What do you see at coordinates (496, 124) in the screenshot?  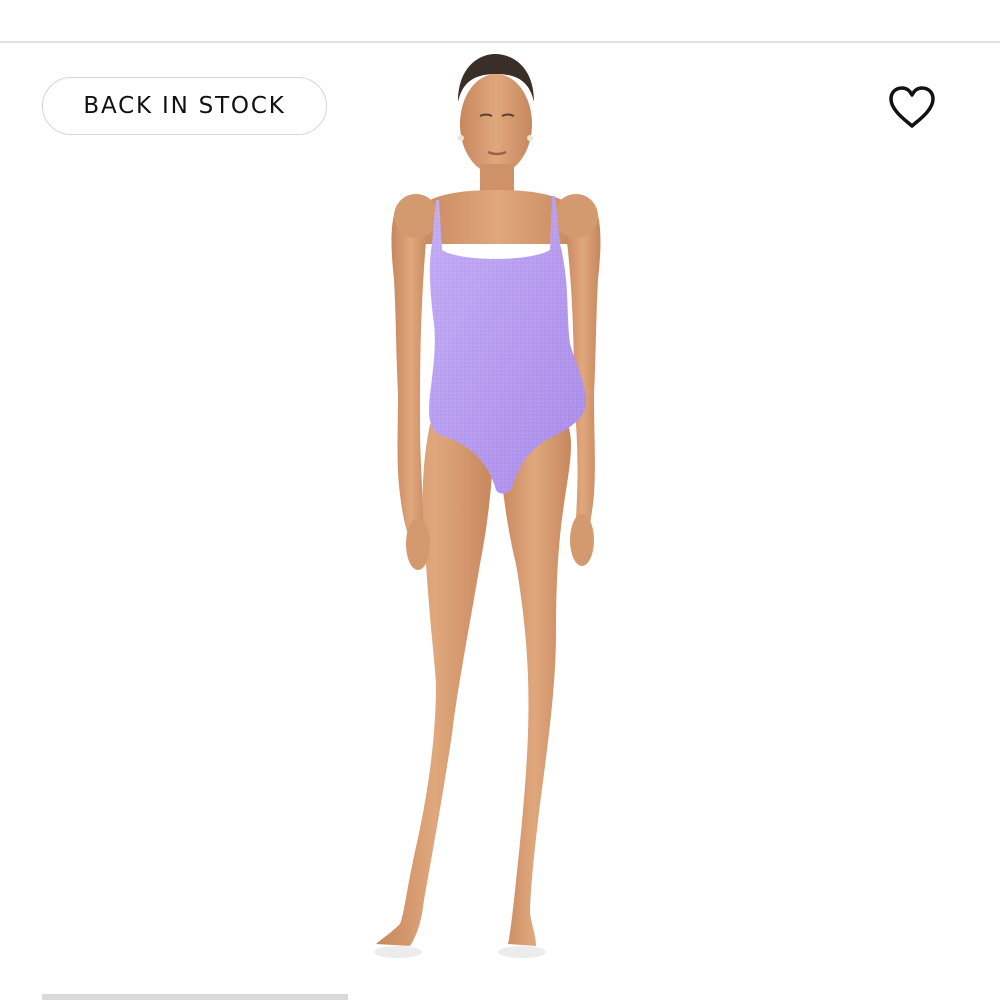 I see `model-head` at bounding box center [496, 124].